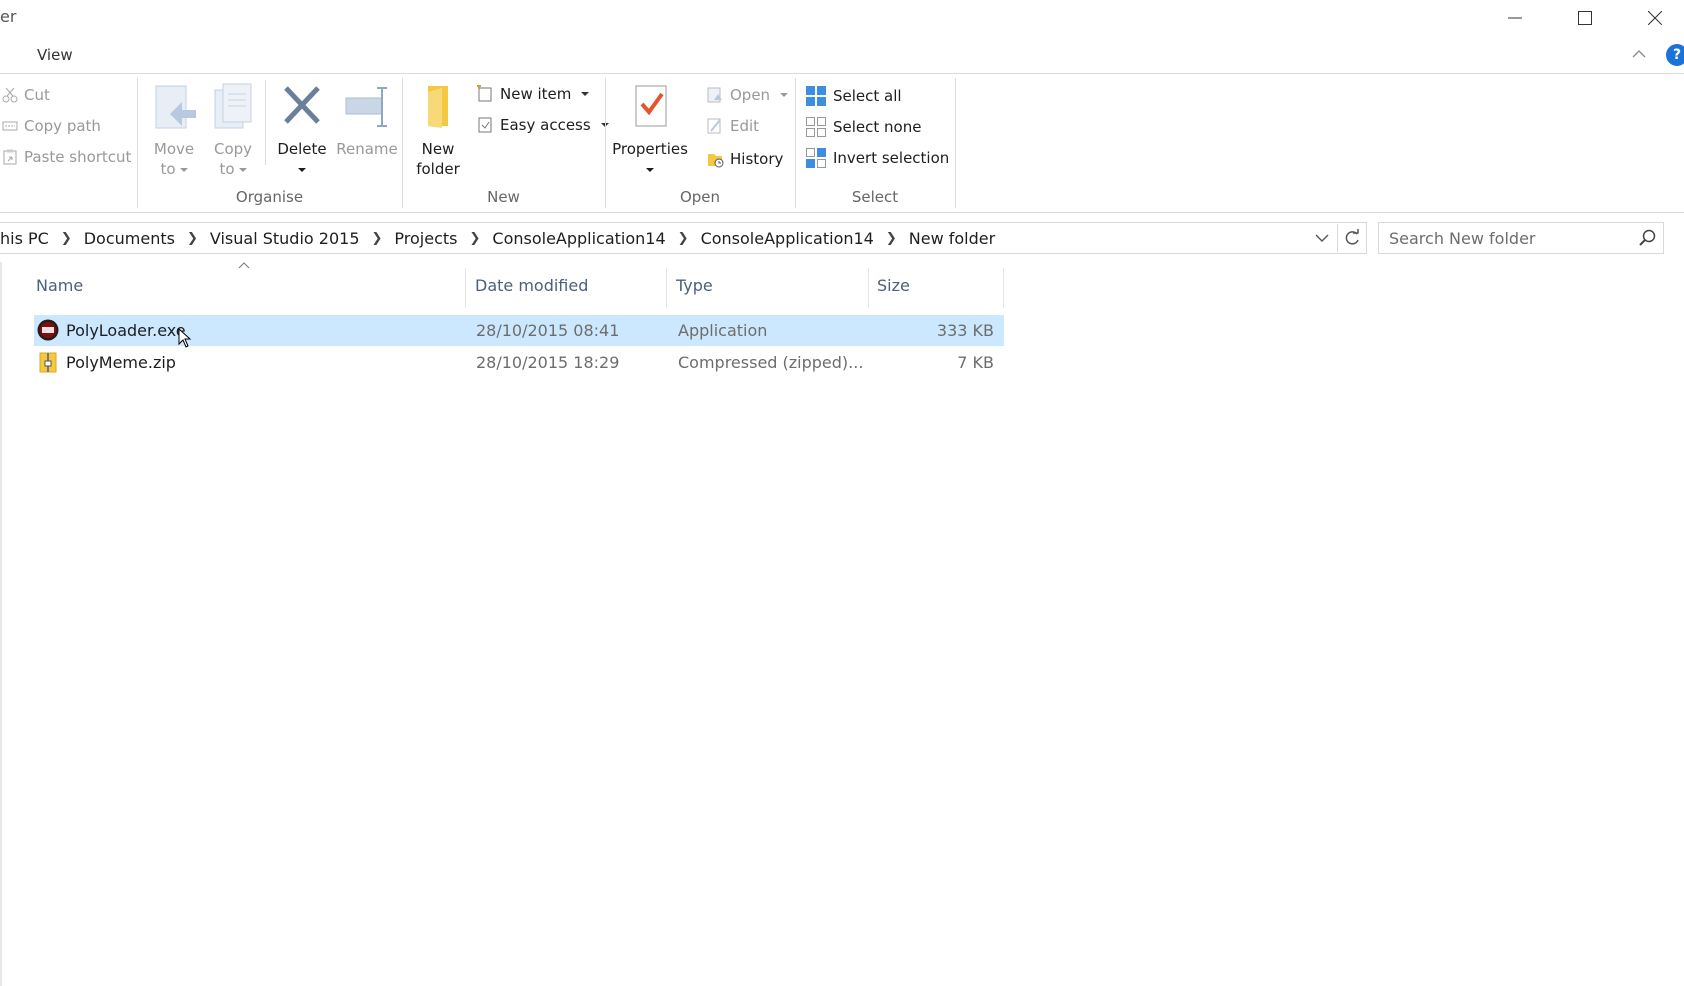 This screenshot has height=986, width=1684. Describe the element at coordinates (975, 362) in the screenshot. I see `file-size: 7 KB` at that location.